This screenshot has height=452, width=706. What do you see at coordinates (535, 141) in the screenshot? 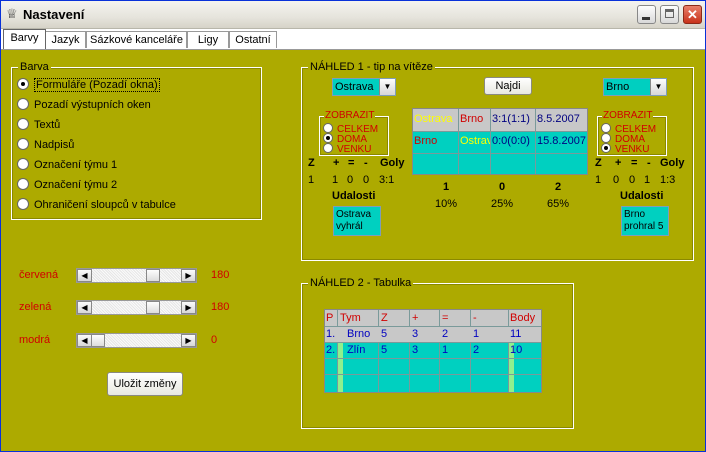
I see `grid-line` at bounding box center [535, 141].